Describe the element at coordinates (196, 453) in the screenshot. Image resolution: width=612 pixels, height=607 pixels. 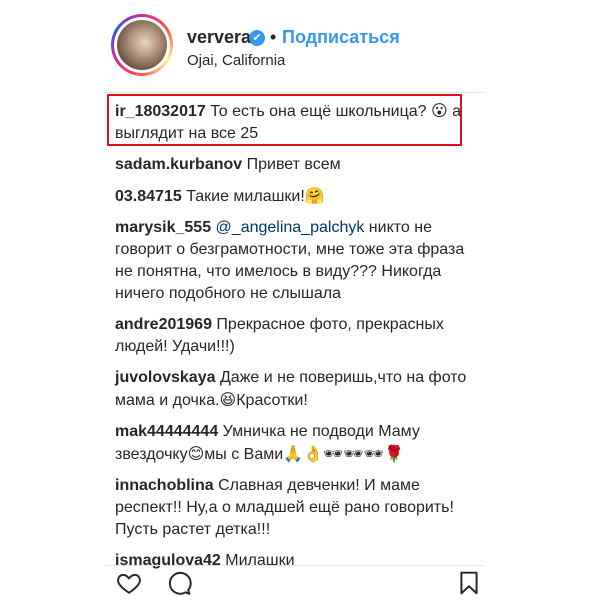
I see `emoji-icon: 😊` at that location.